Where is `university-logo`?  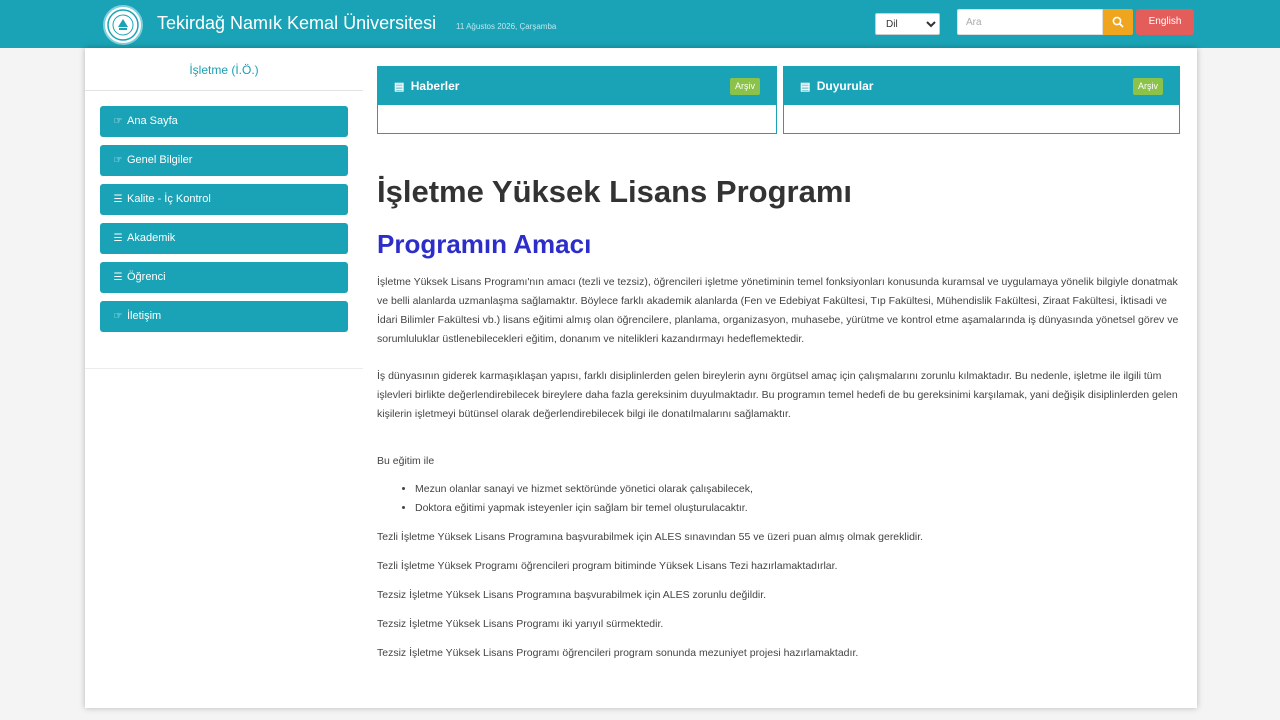
university-logo is located at coordinates (123, 25).